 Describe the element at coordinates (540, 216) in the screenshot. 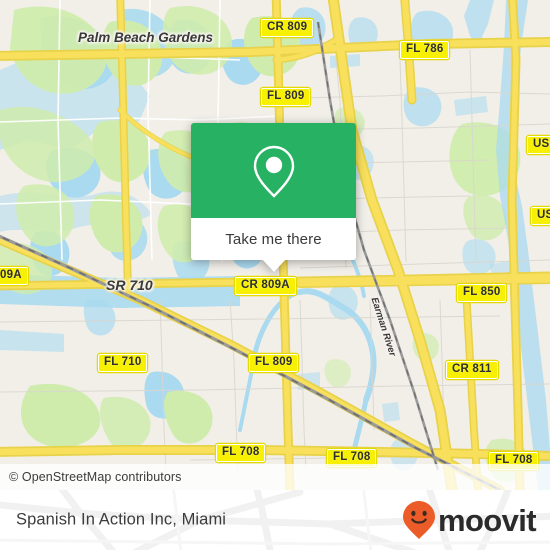

I see `road-shield-us-1-south: US 1` at that location.